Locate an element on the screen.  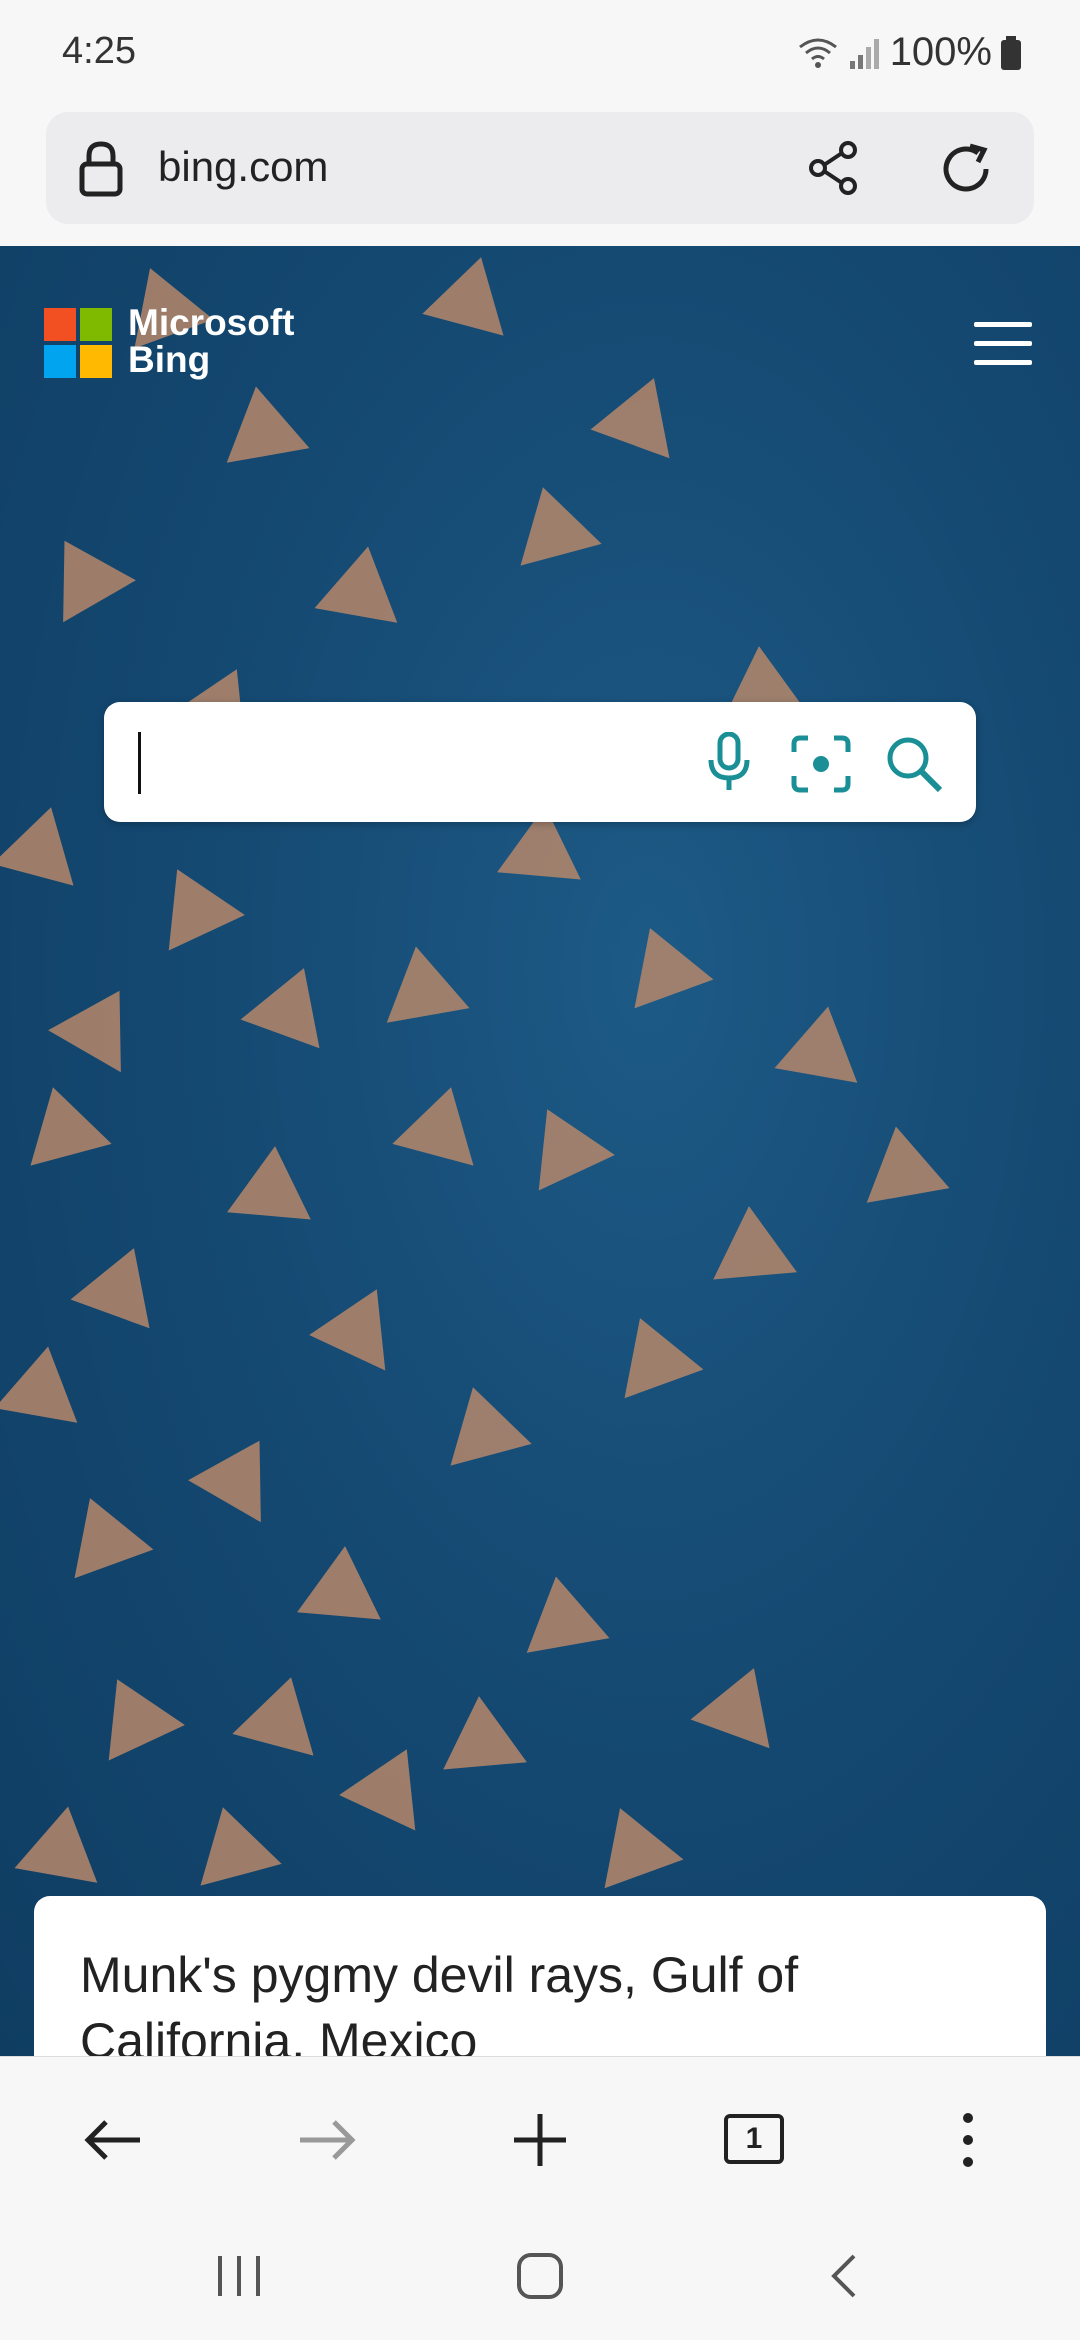
tab-count: 1 is located at coordinates (754, 2138).